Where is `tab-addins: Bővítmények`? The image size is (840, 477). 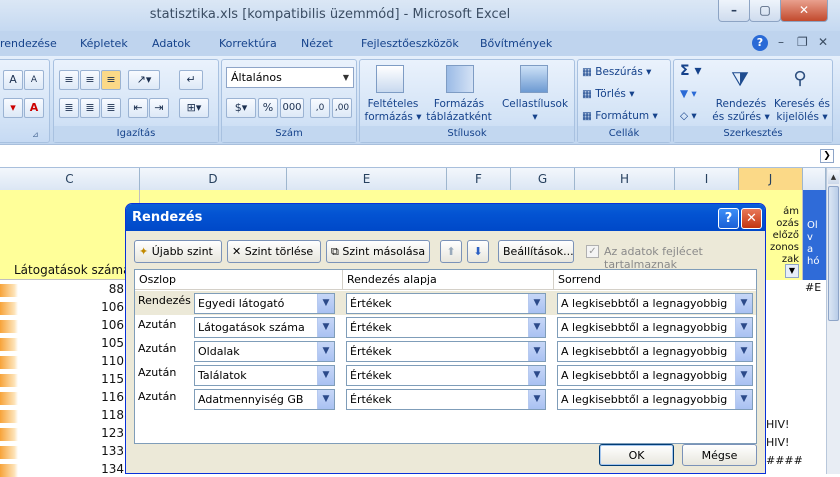
tab-addins: Bővítmények is located at coordinates (516, 43).